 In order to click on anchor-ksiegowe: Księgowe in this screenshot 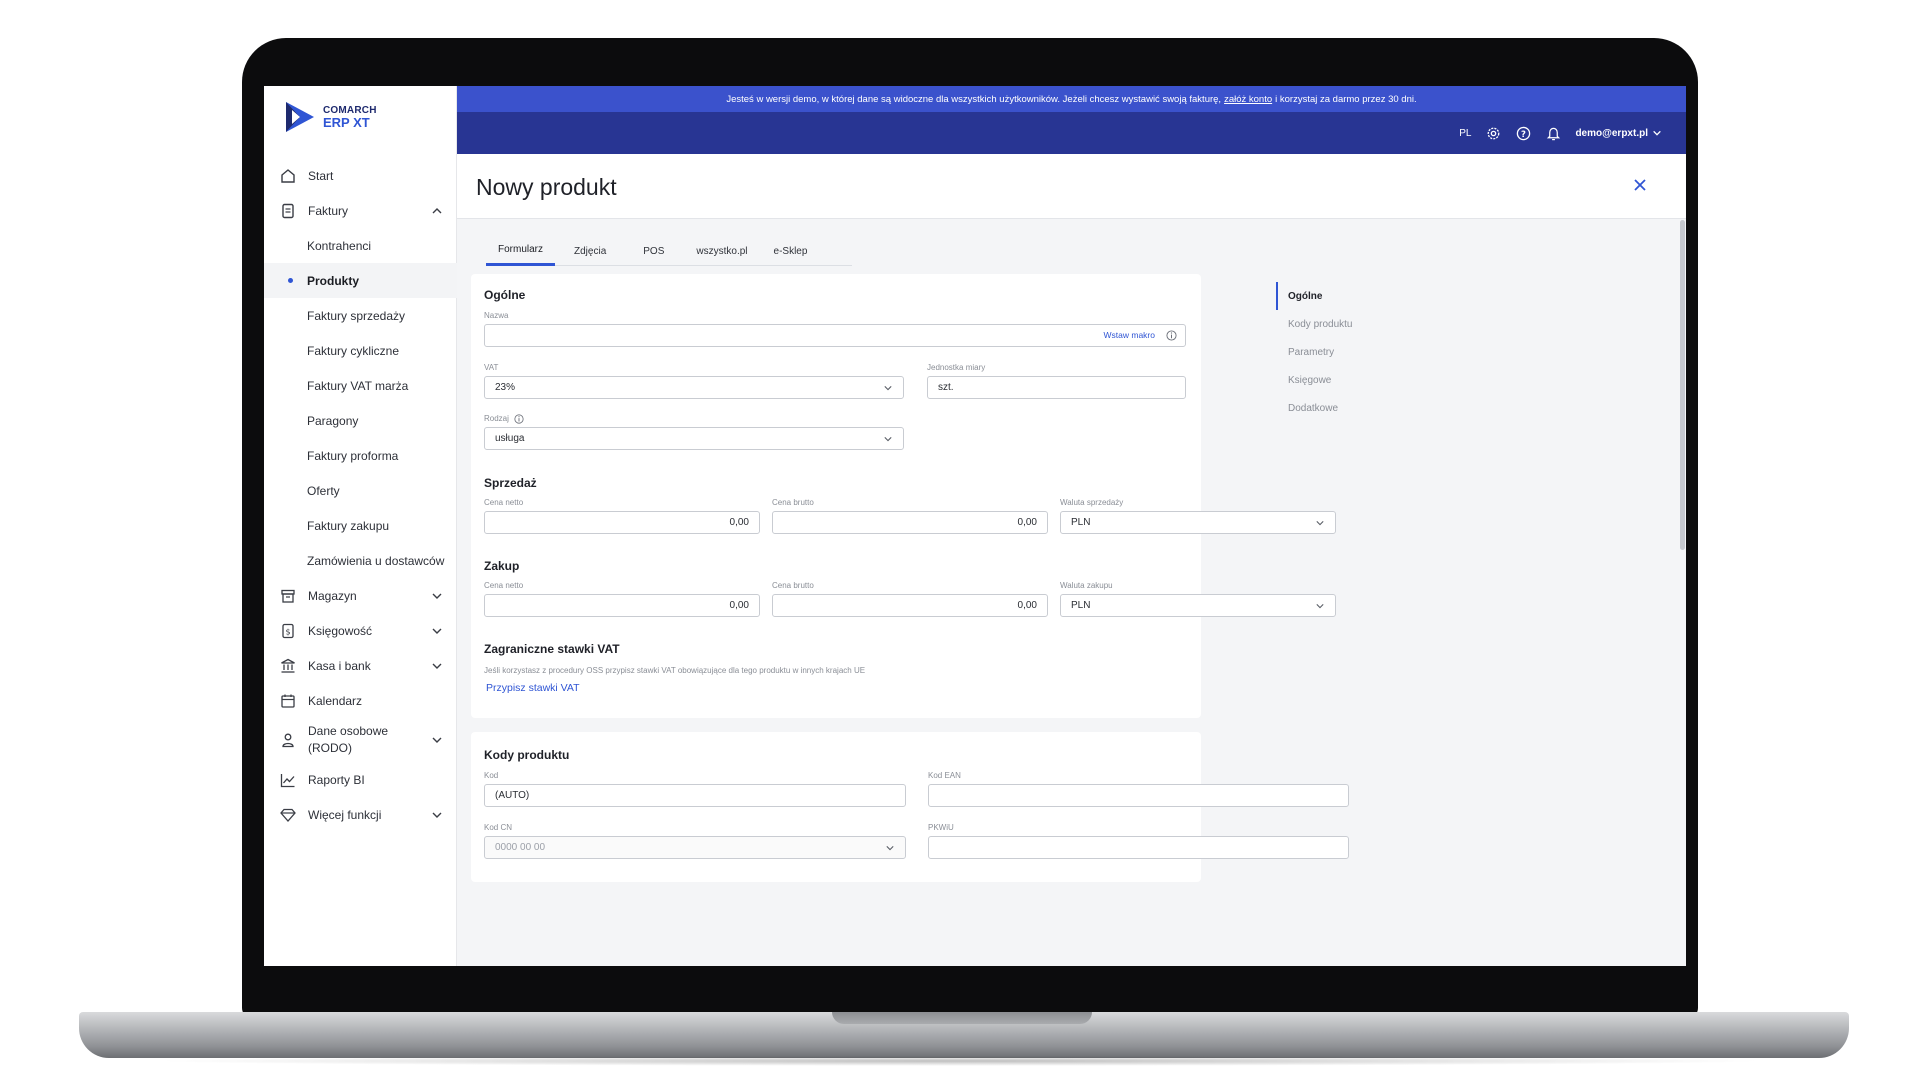, I will do `click(1351, 380)`.